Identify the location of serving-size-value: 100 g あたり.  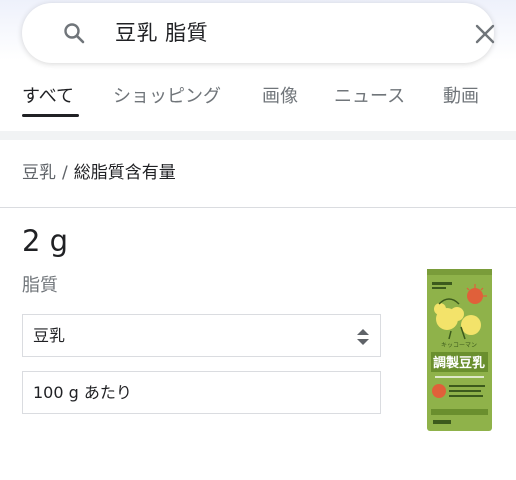
(82, 392).